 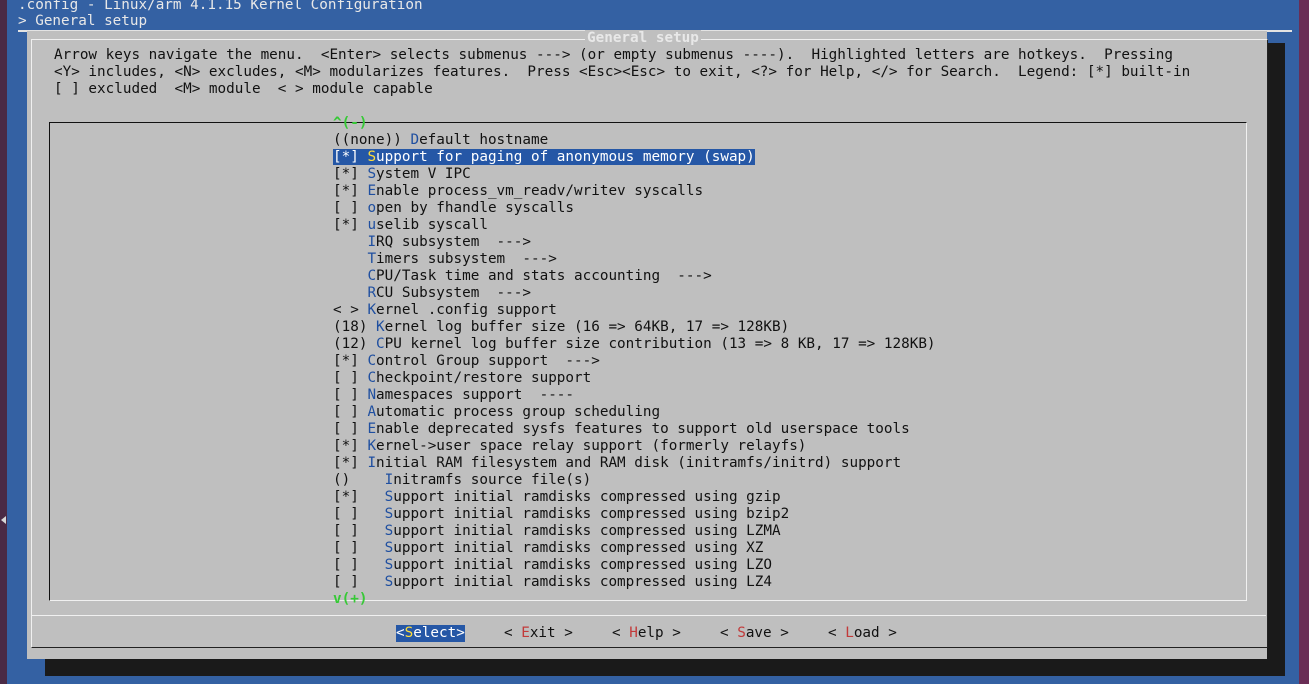 I want to click on menu-item-label: amespaces support ----, so click(x=475, y=395).